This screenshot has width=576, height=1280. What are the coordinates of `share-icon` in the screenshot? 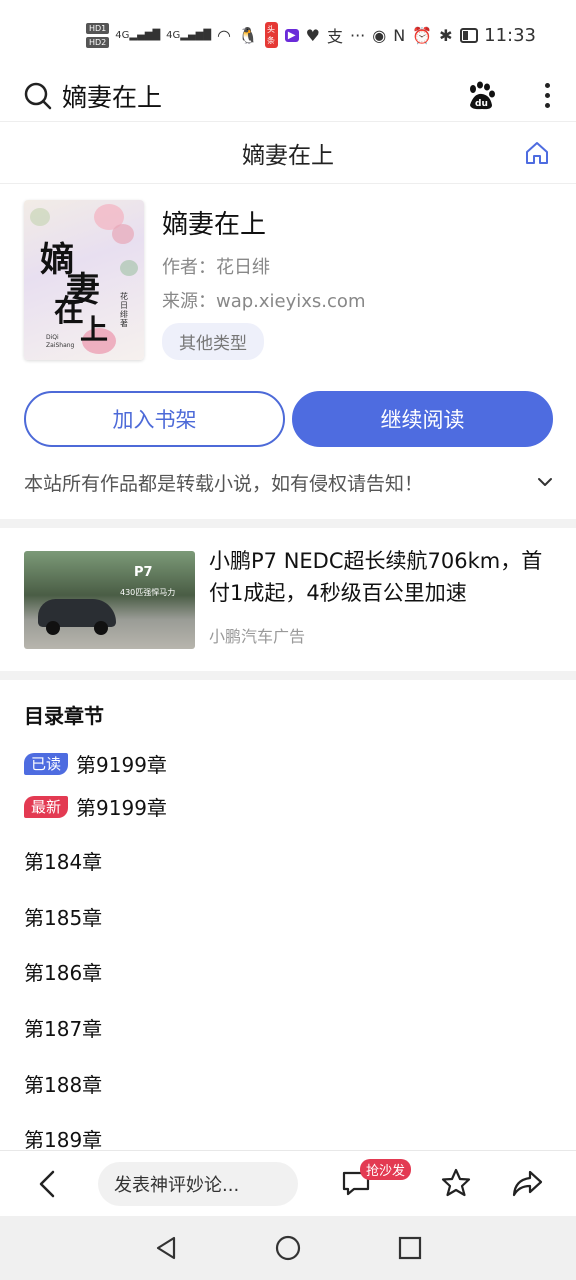 It's located at (527, 1183).